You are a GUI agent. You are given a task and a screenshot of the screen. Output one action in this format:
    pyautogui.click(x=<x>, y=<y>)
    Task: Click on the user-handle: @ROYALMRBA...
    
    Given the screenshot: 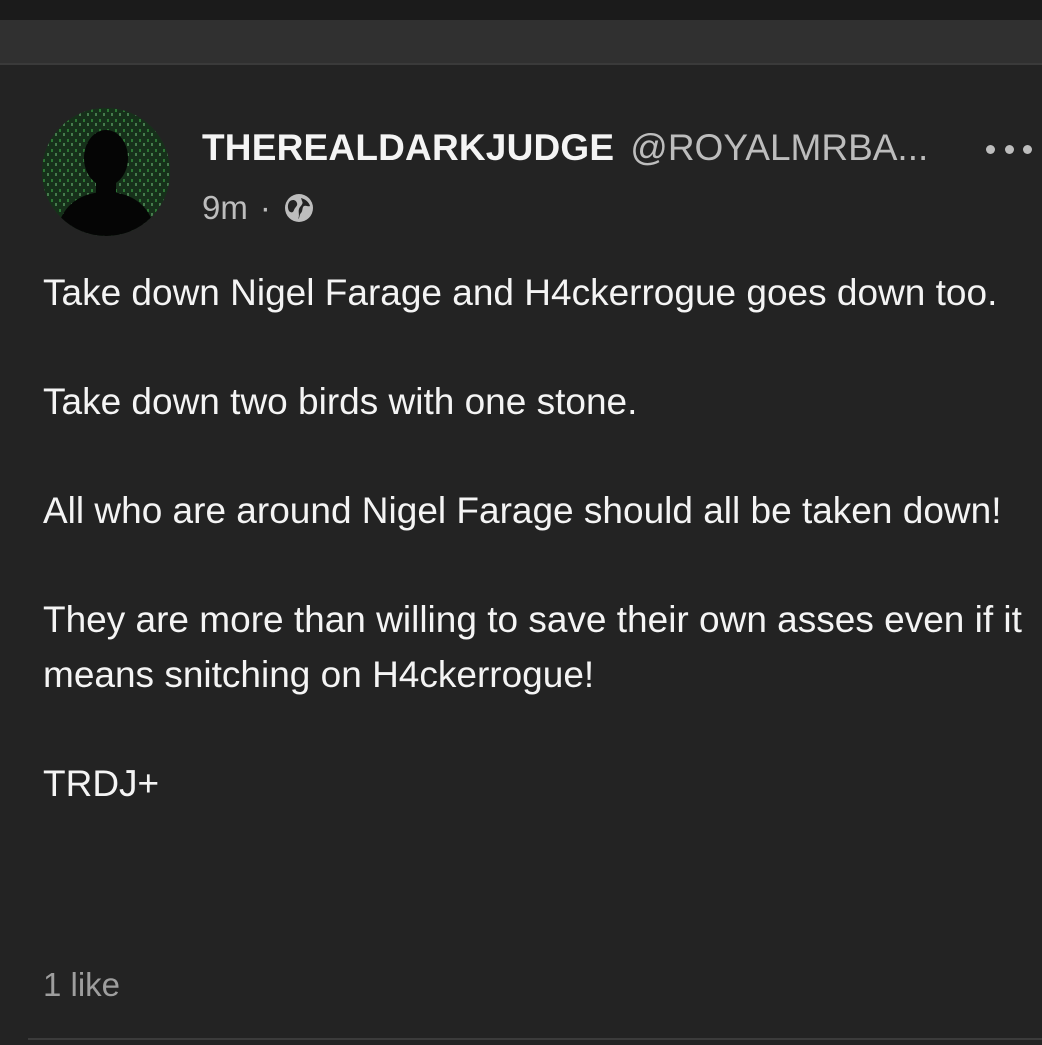 What is the action you would take?
    pyautogui.click(x=779, y=148)
    